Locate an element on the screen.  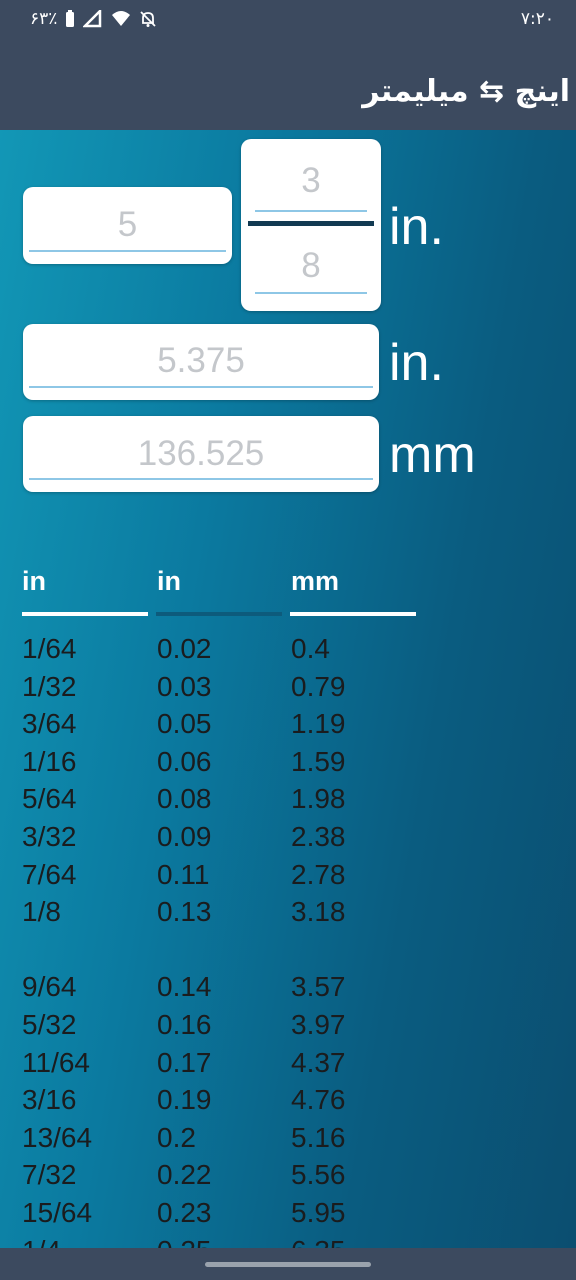
table-cell: 1/4 is located at coordinates (57, 1240).